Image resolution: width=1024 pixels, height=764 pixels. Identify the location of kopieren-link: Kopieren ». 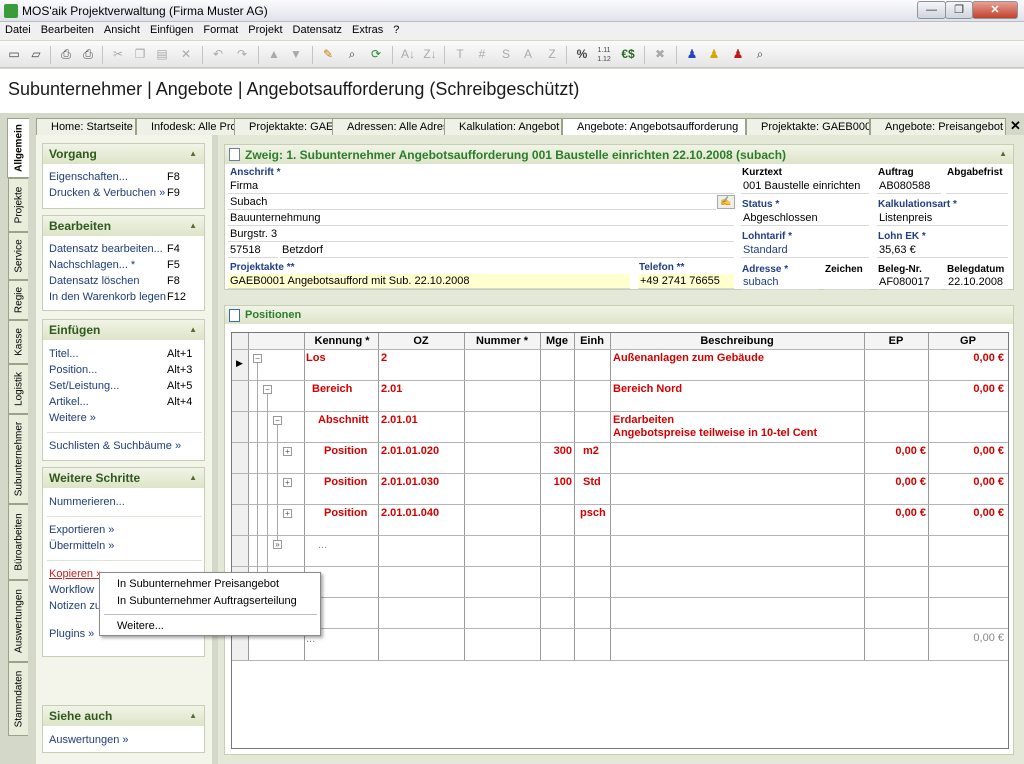
(75, 574).